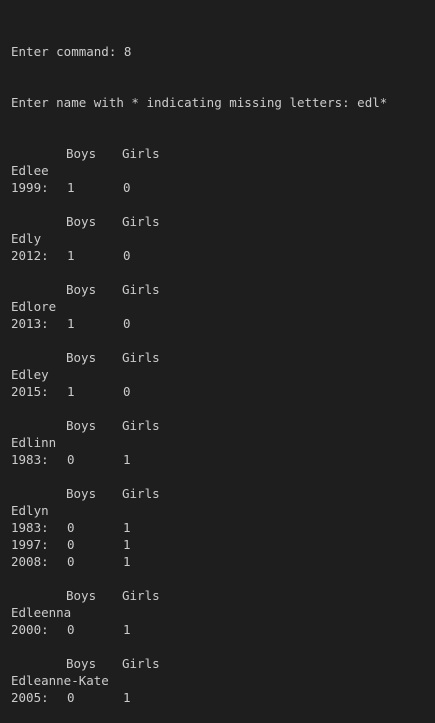 The image size is (435, 723). What do you see at coordinates (41, 612) in the screenshot?
I see `result-name: Edleenna` at bounding box center [41, 612].